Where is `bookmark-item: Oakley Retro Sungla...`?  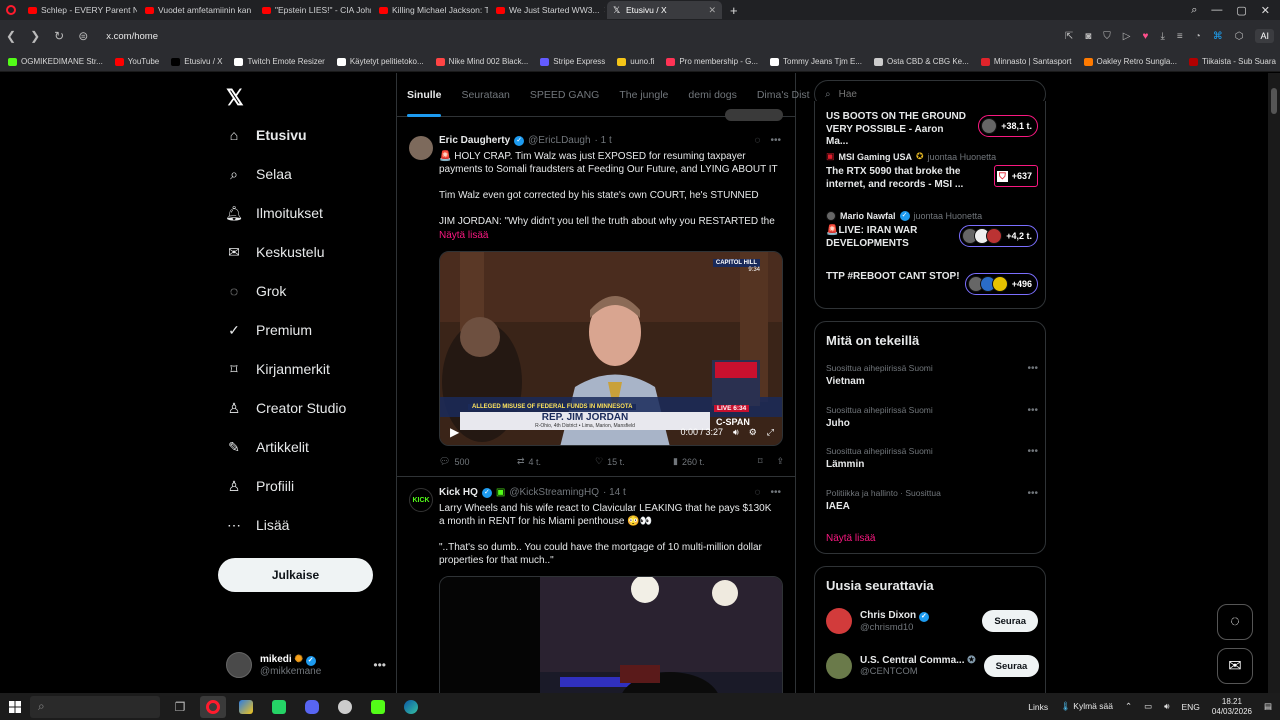 bookmark-item: Oakley Retro Sungla... is located at coordinates (1130, 61).